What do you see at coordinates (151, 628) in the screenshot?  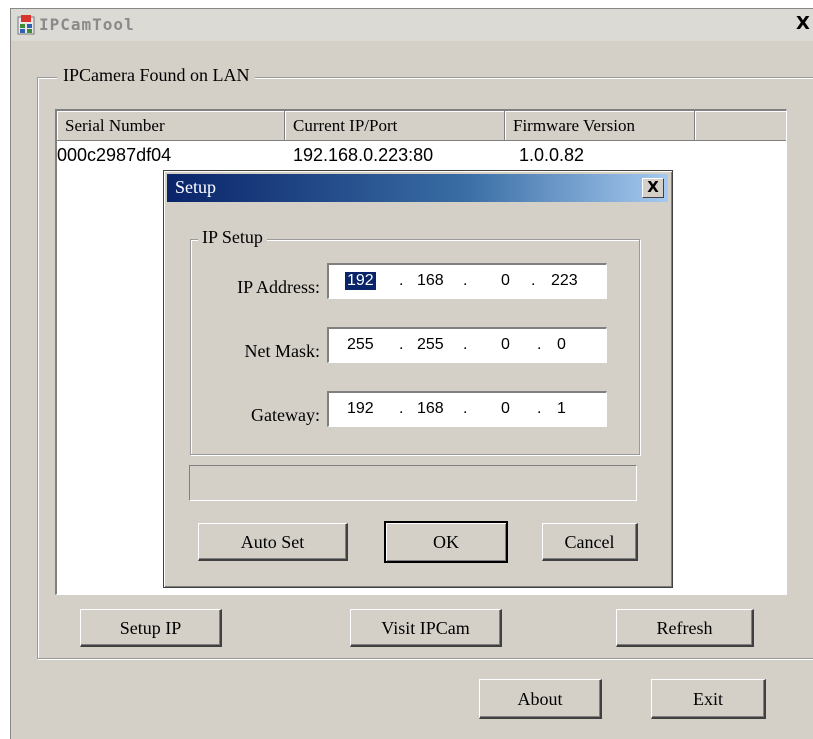 I see `setup-ip-button: Setup IP` at bounding box center [151, 628].